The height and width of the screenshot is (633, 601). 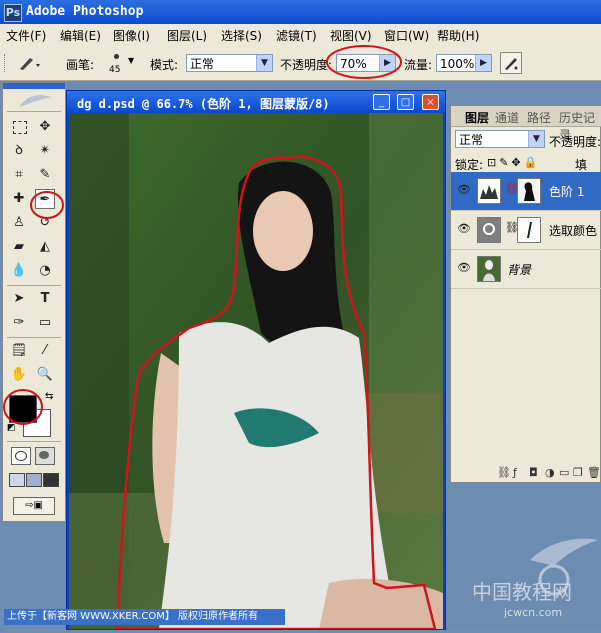 What do you see at coordinates (34, 480) in the screenshot?
I see `screen-mode-menu-icon` at bounding box center [34, 480].